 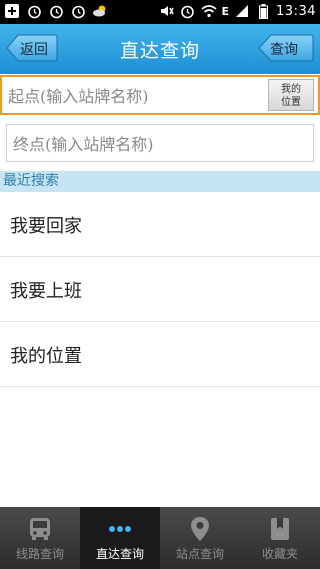 What do you see at coordinates (100, 11) in the screenshot?
I see `weather-icon` at bounding box center [100, 11].